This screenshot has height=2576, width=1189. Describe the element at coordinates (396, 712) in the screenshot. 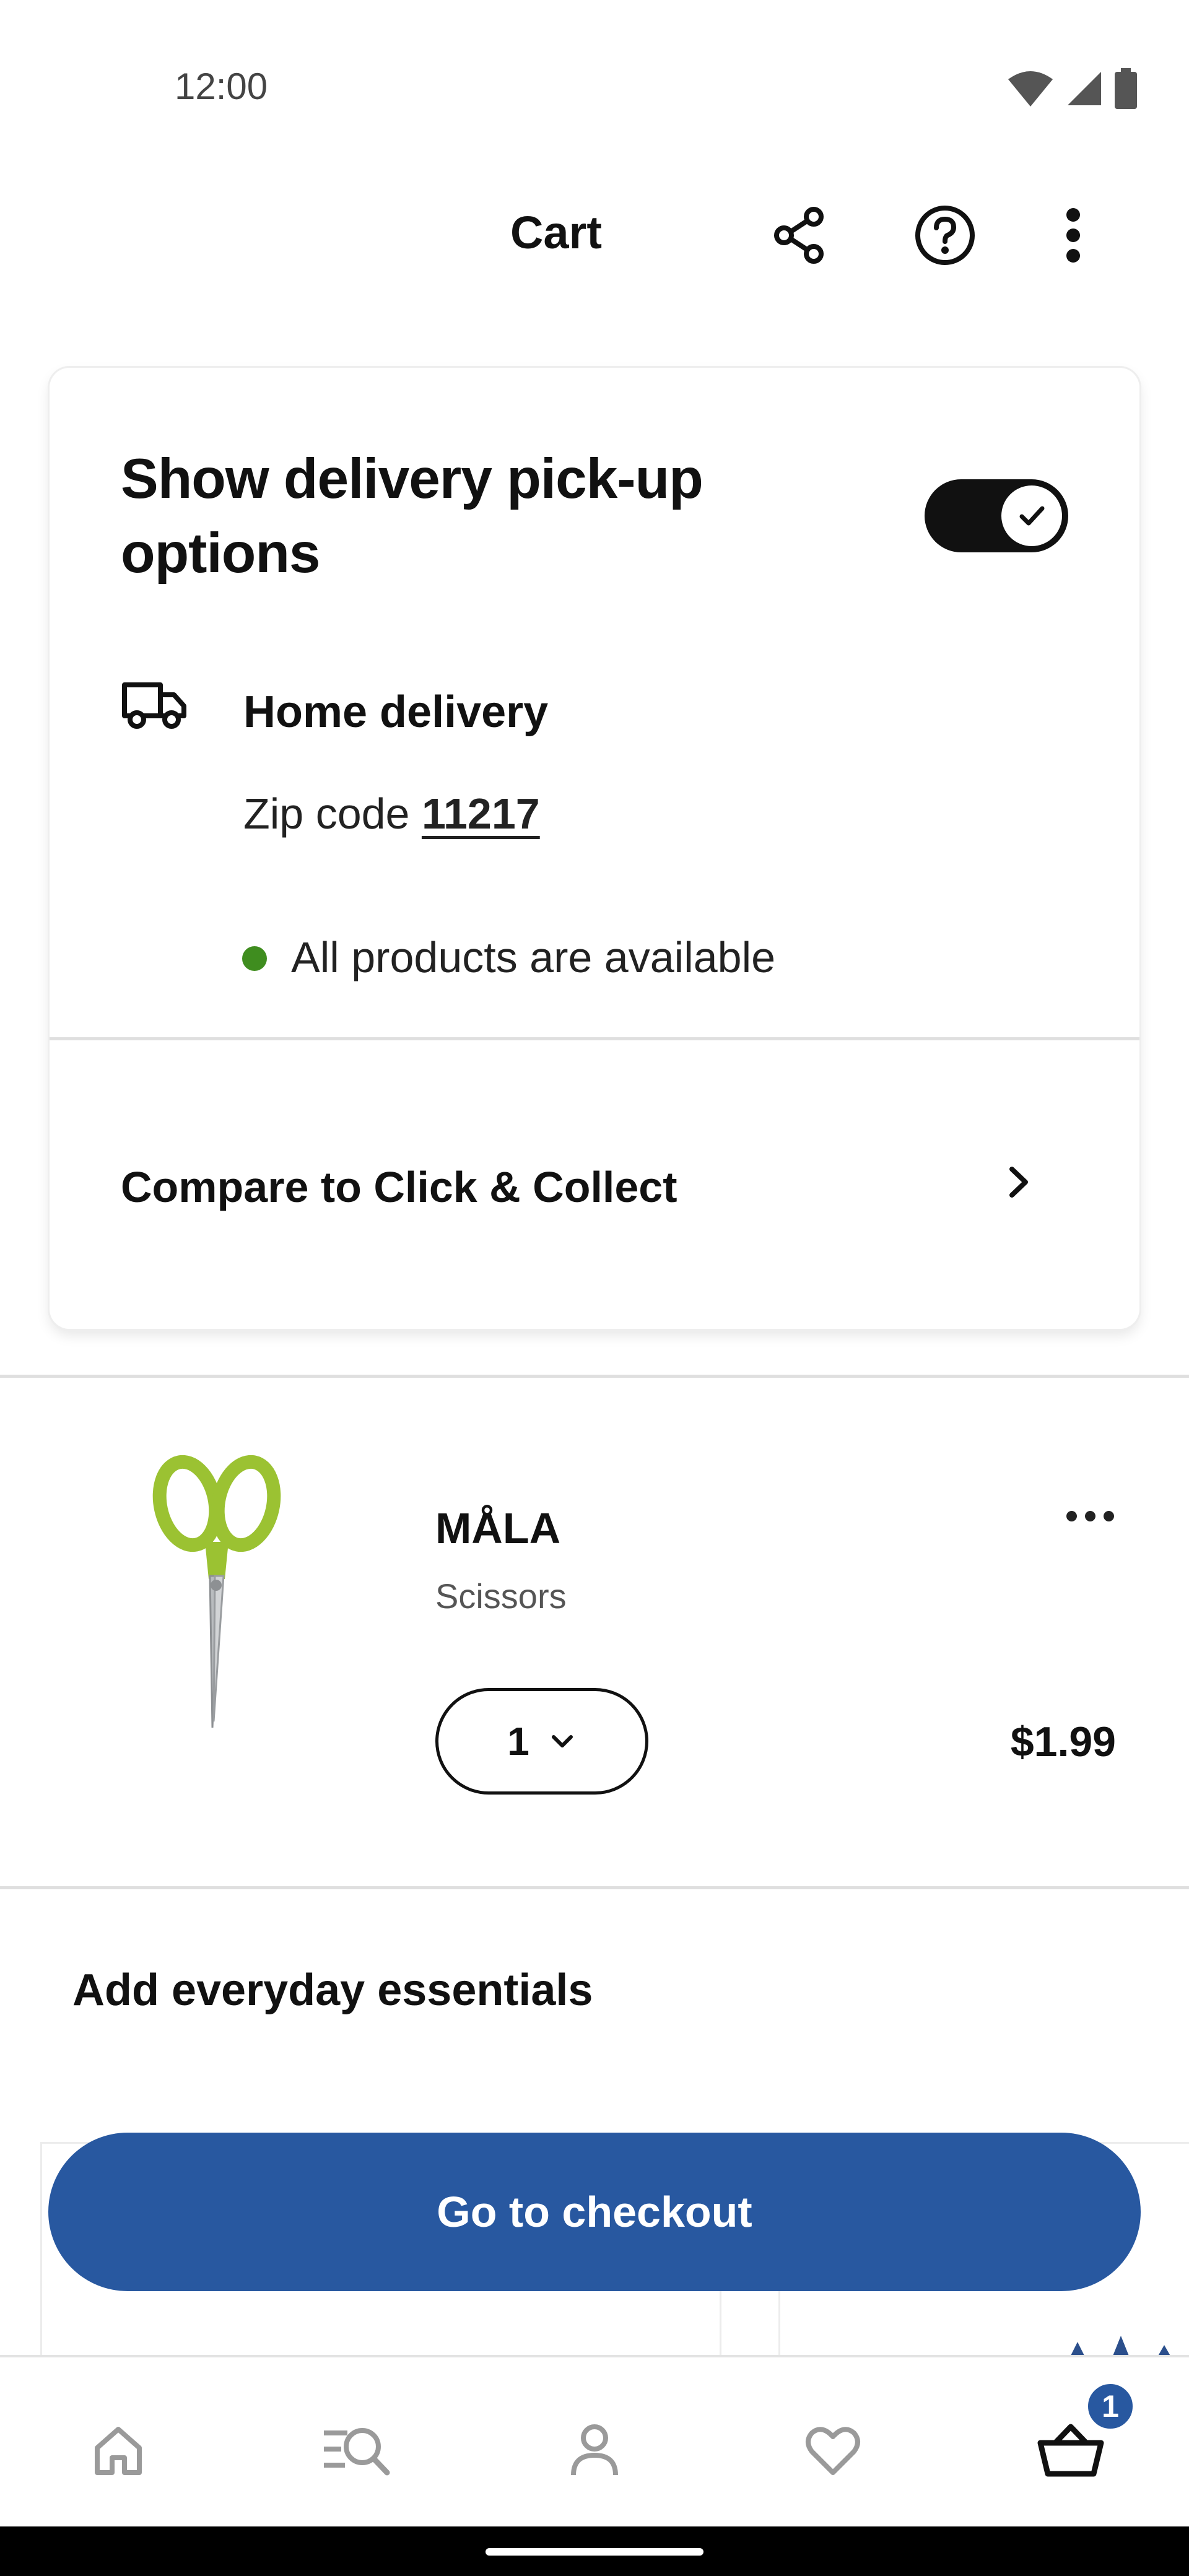

I see `home-delivery-label: Home delivery` at that location.